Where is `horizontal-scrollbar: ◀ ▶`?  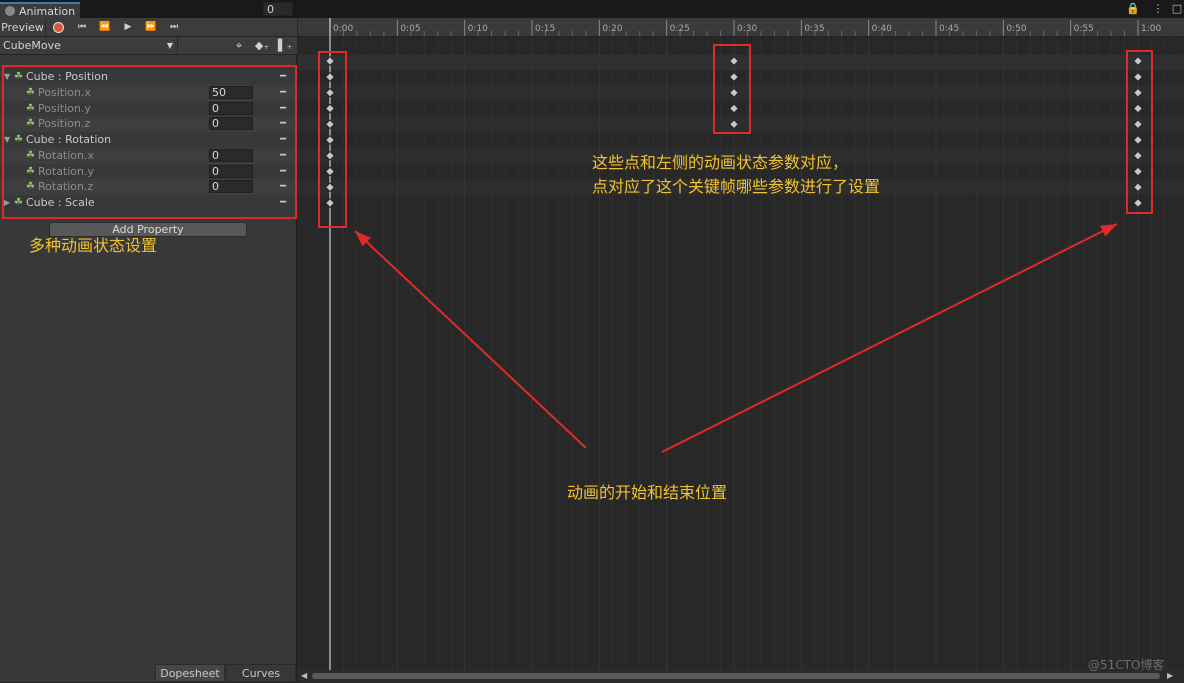 horizontal-scrollbar: ◀ ▶ is located at coordinates (741, 676).